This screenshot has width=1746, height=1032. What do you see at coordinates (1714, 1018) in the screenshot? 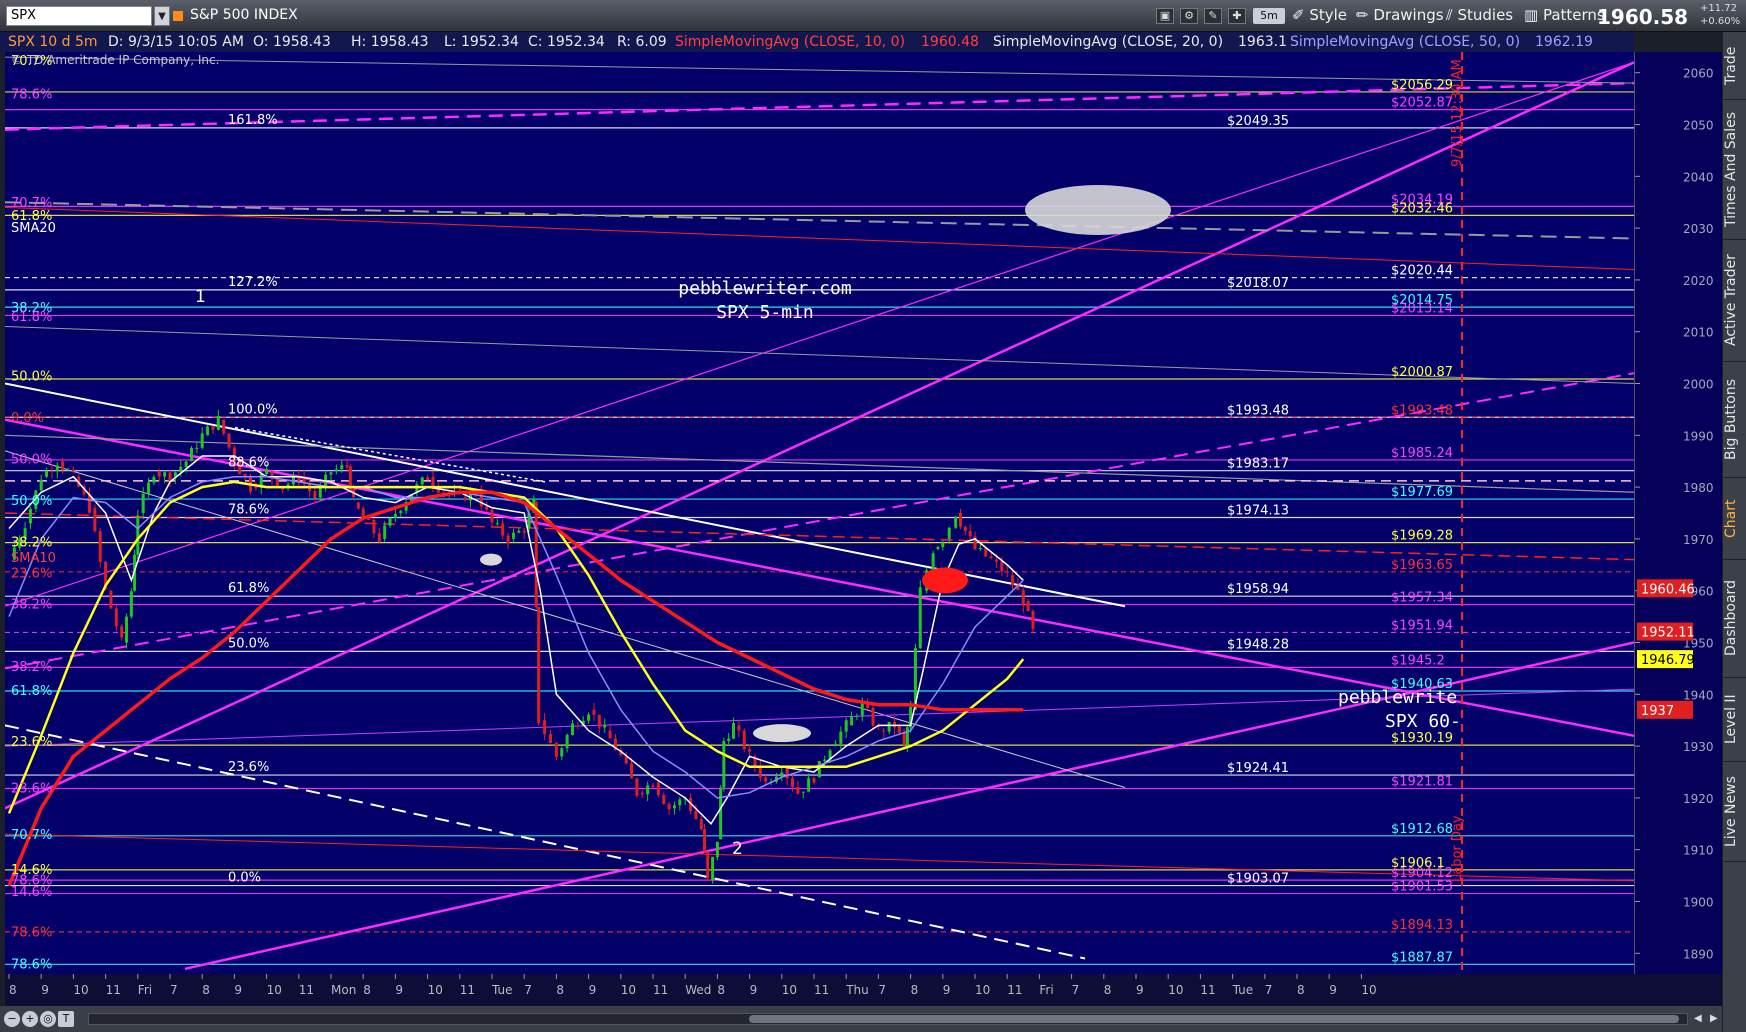
I see `scroll-right-icon: ▶` at bounding box center [1714, 1018].